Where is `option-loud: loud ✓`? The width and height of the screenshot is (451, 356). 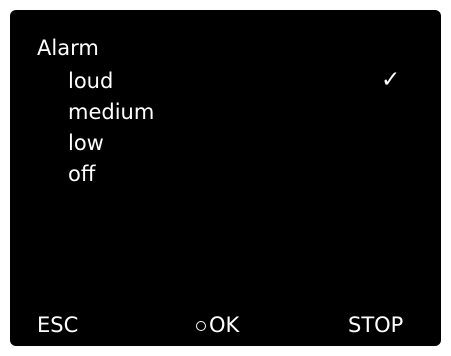 option-loud: loud ✓ is located at coordinates (243, 83).